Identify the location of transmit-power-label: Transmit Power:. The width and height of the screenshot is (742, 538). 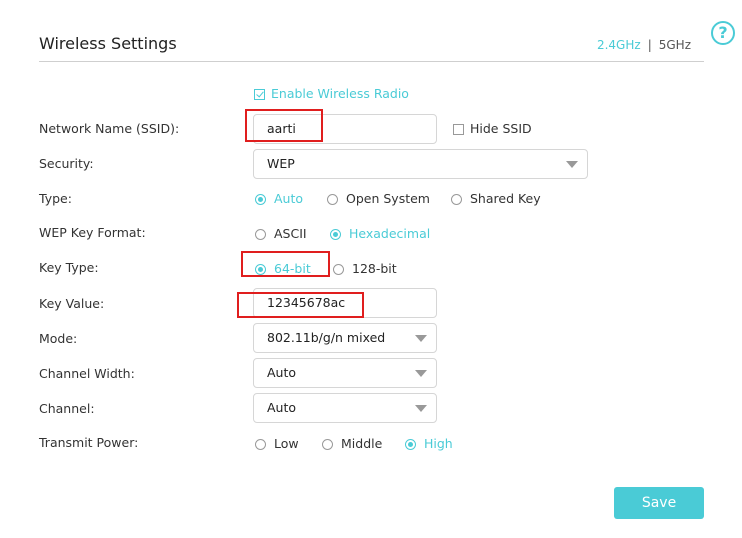
(89, 442).